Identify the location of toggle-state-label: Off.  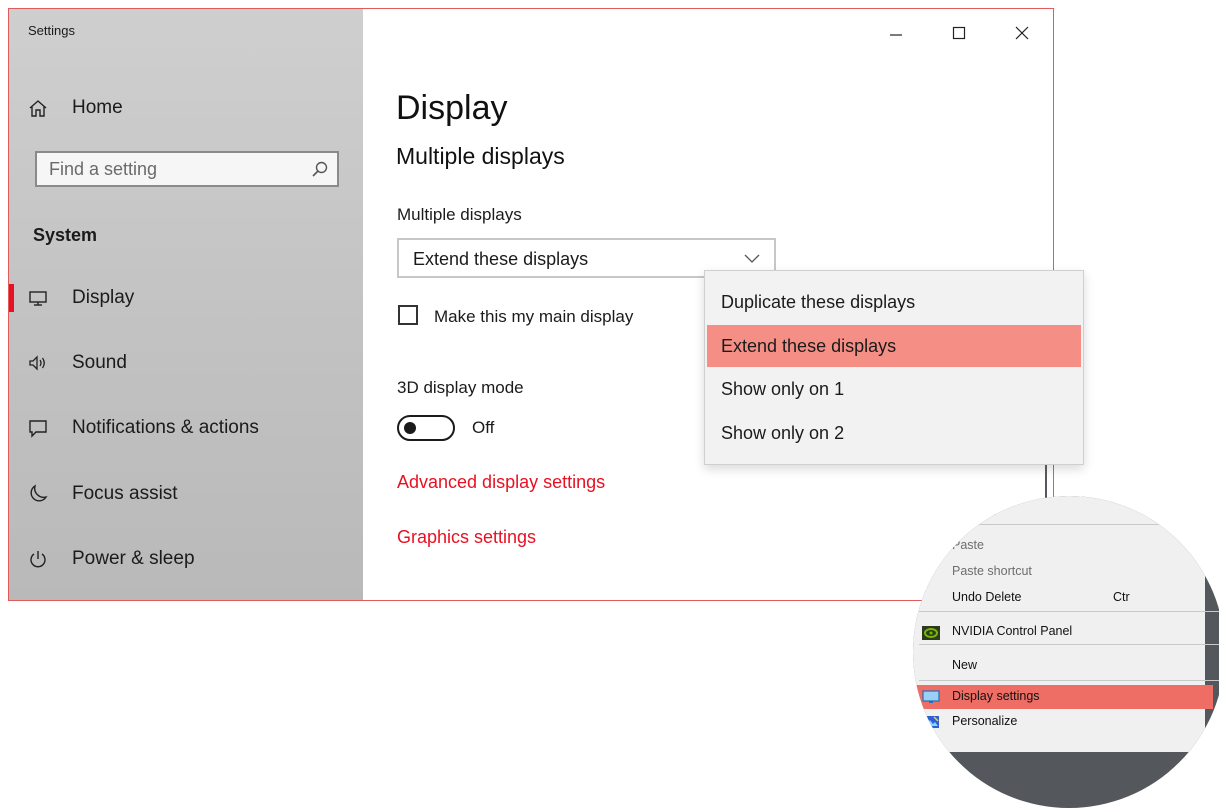
(483, 427).